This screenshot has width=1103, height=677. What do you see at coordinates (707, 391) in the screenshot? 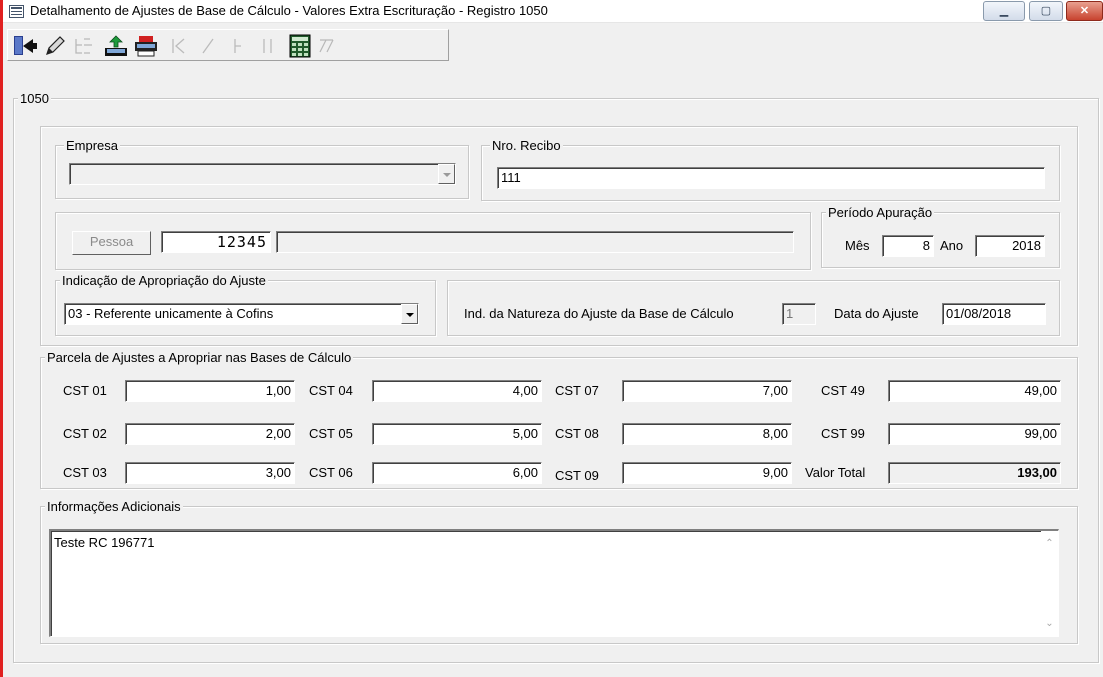
I see `cst07-input: 7,00` at bounding box center [707, 391].